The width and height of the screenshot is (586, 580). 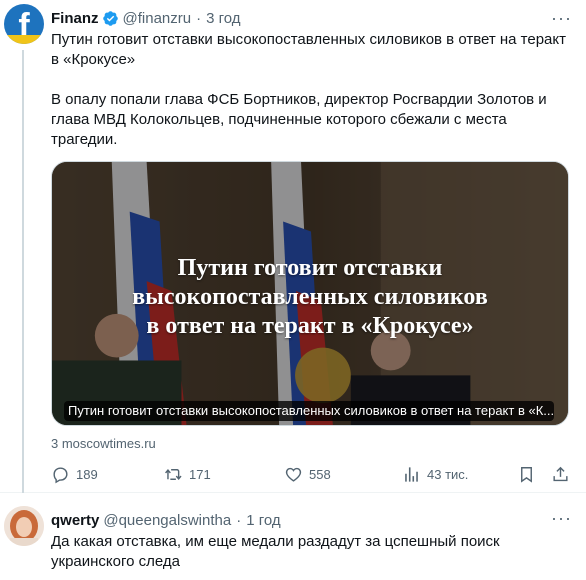 I want to click on views-button: 43 тис., so click(x=435, y=474).